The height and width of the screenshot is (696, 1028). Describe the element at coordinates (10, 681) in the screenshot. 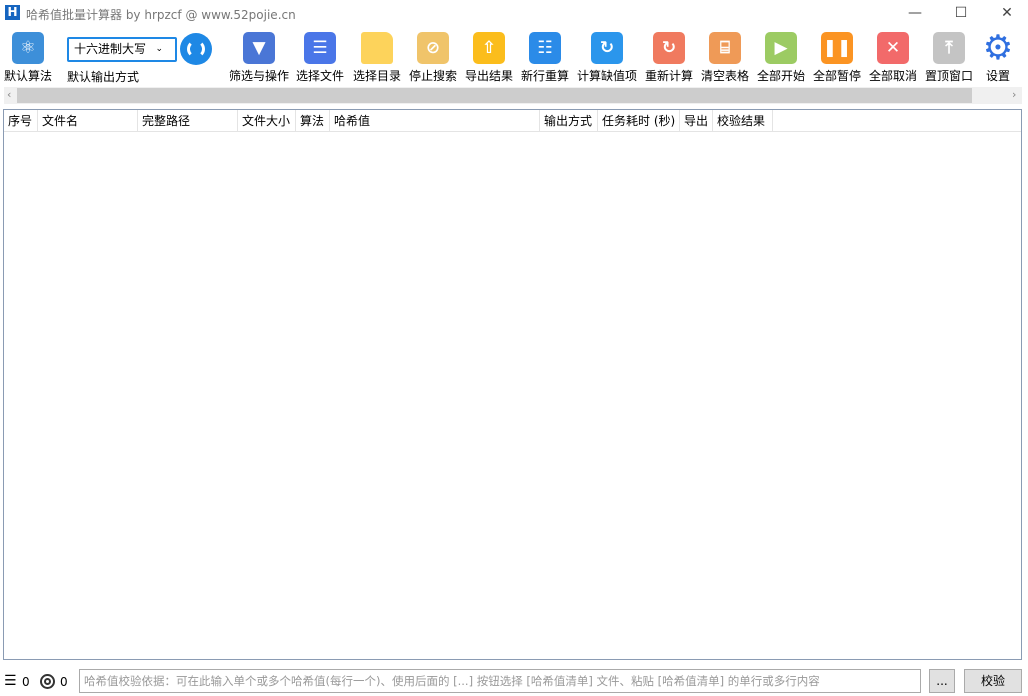

I see `list-icon: ☰` at that location.